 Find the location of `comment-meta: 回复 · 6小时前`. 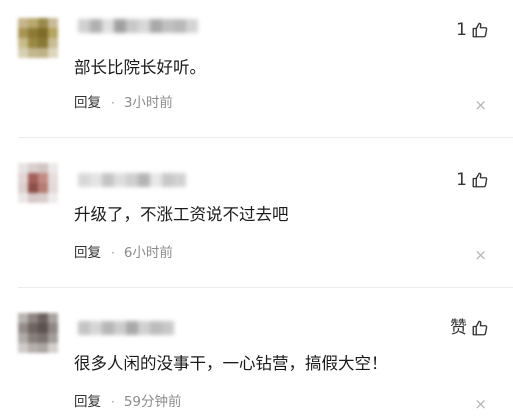

comment-meta: 回复 · 6小时前 is located at coordinates (123, 253).